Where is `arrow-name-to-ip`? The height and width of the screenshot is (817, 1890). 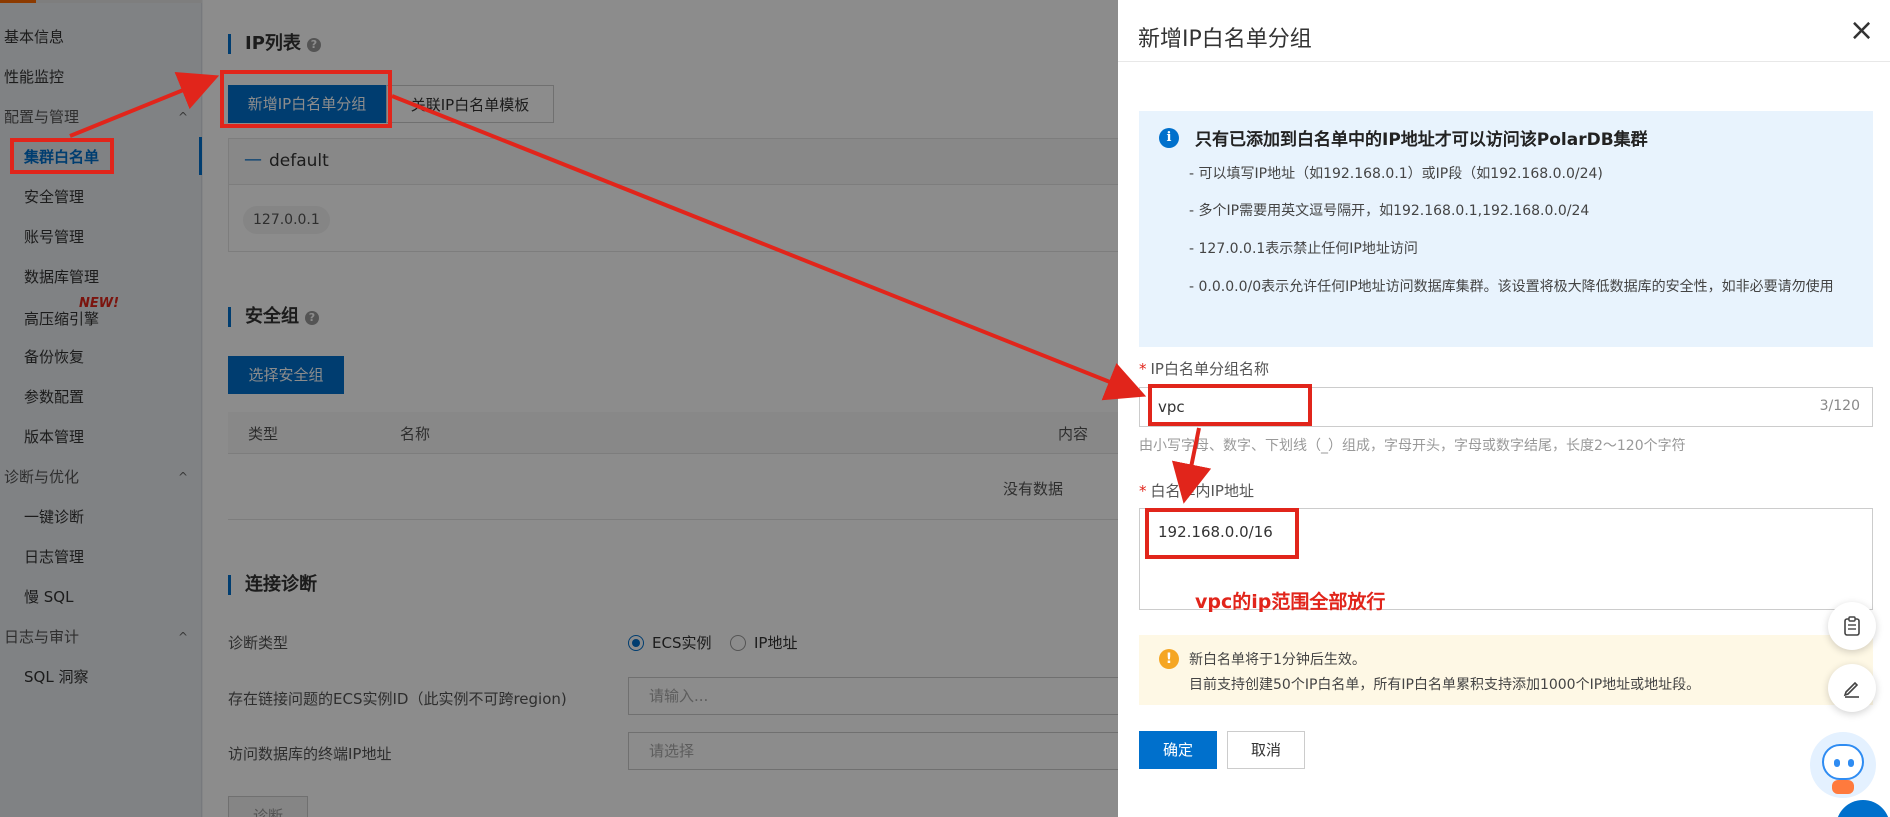 arrow-name-to-ip is located at coordinates (1191, 465).